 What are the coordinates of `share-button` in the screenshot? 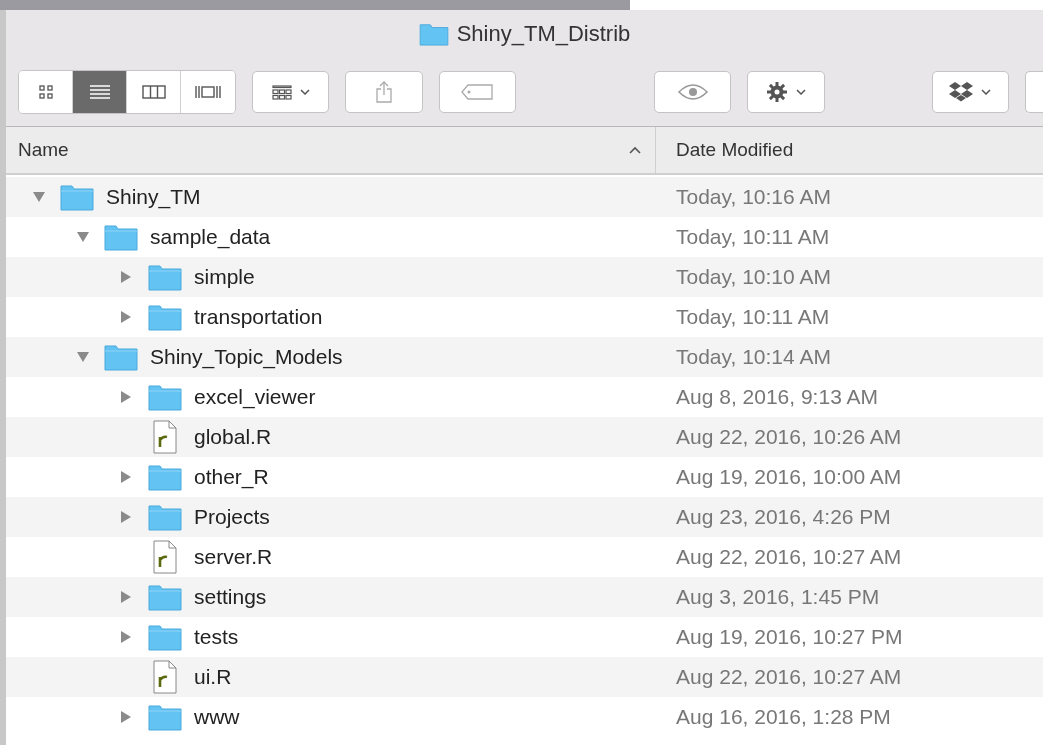 It's located at (384, 92).